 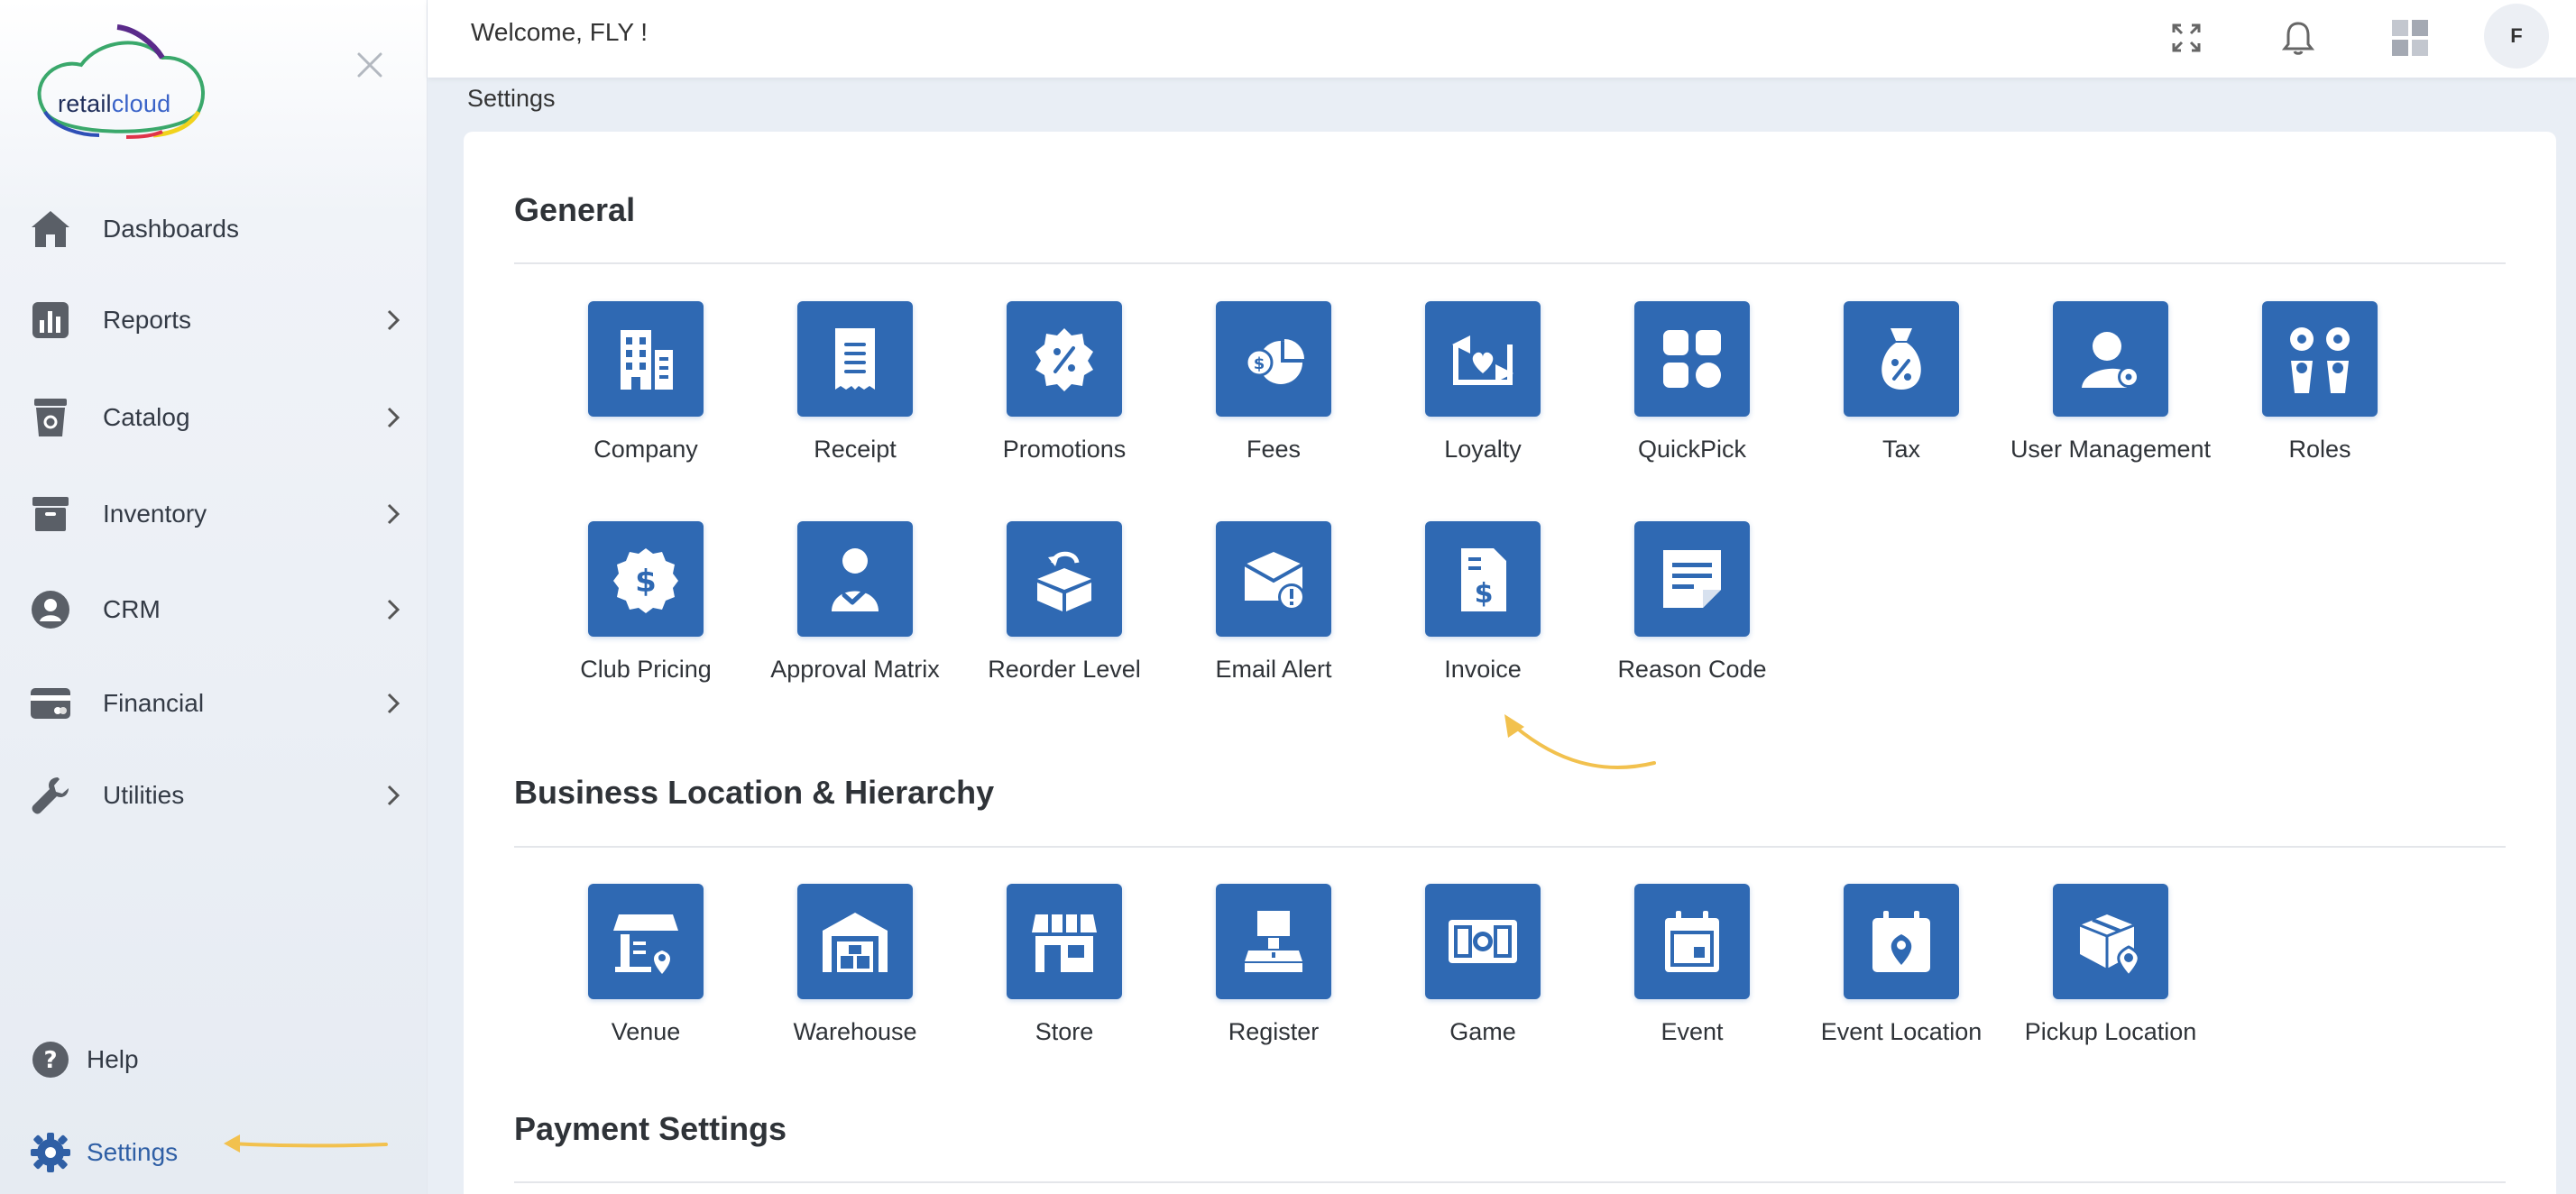 I want to click on fullscreen-icon, so click(x=2186, y=38).